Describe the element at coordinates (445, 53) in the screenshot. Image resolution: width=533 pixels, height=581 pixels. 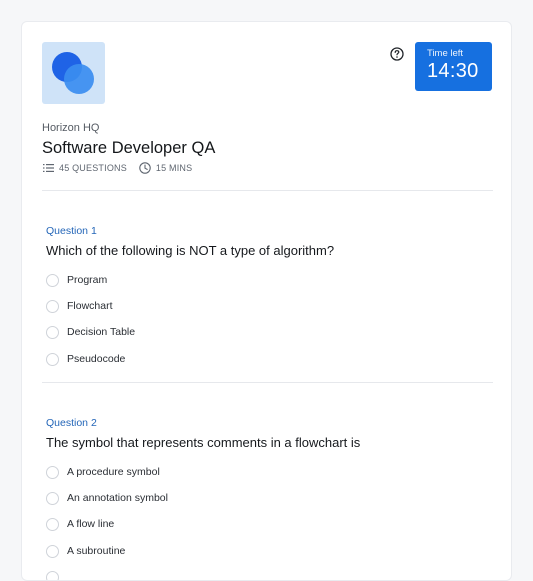
I see `time-left-label: Time left` at that location.